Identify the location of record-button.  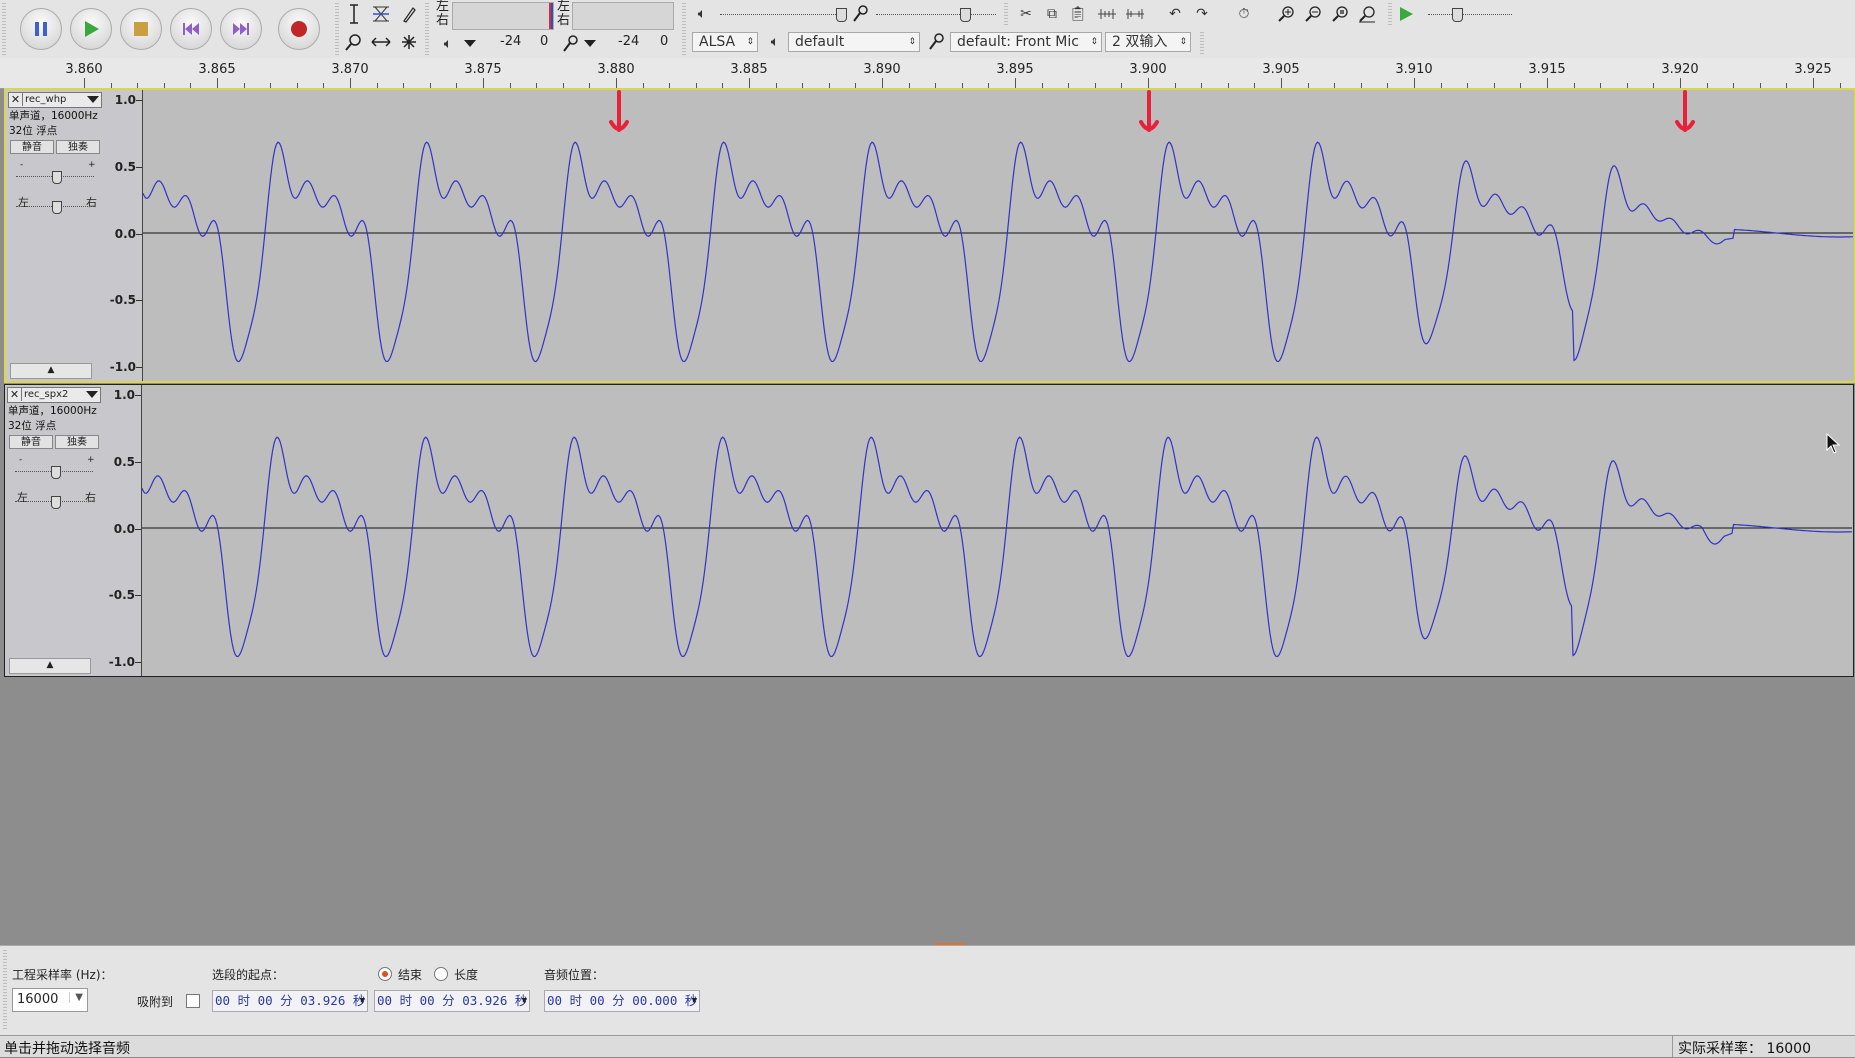
(299, 29).